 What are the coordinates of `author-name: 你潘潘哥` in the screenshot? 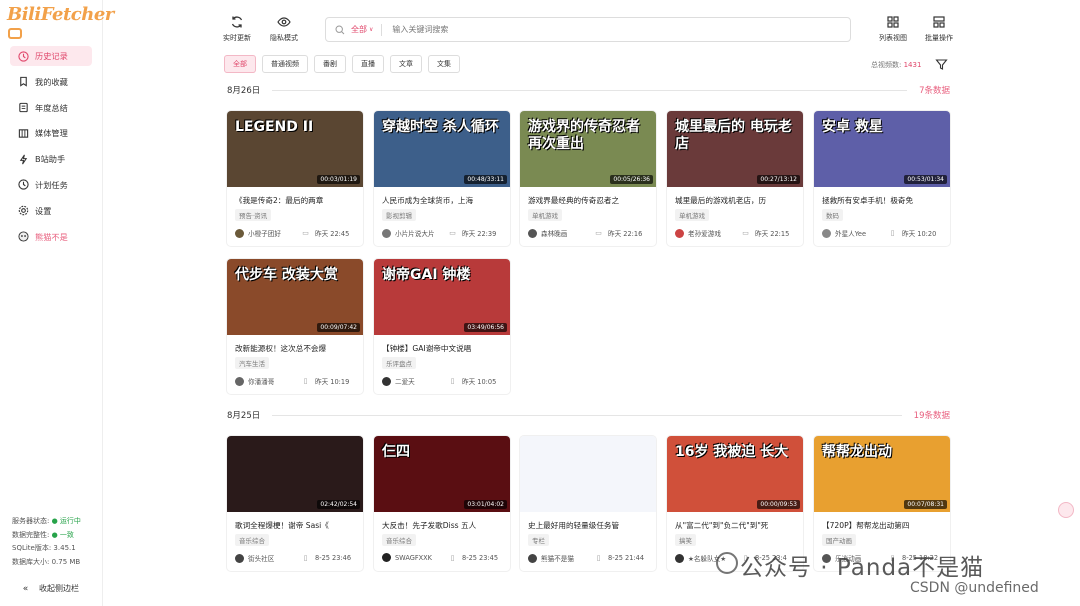 It's located at (272, 381).